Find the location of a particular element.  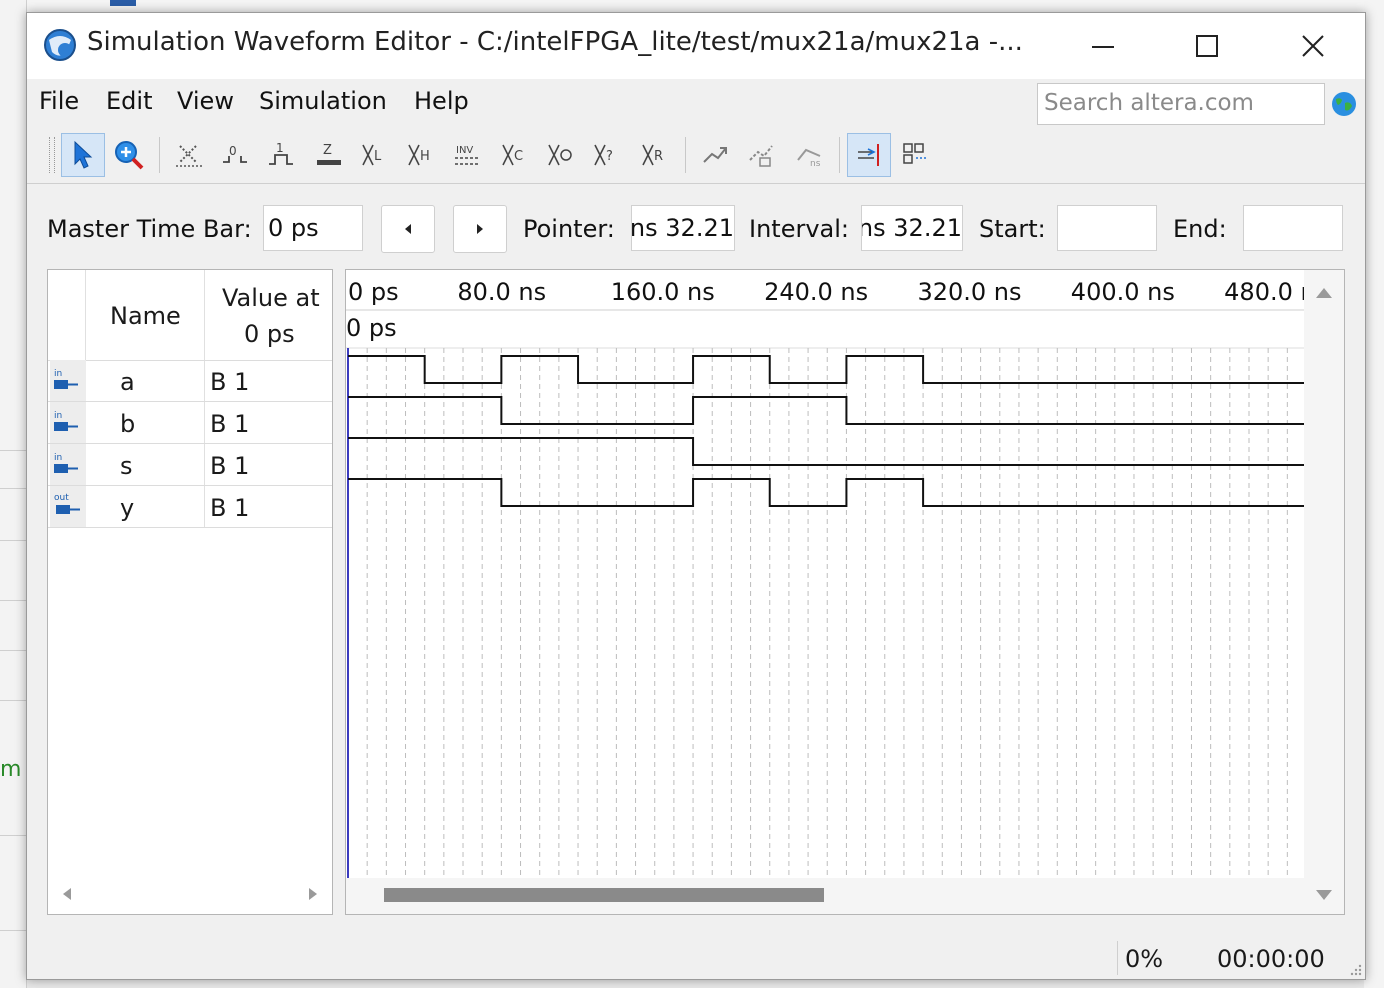

search-input is located at coordinates (1181, 103).